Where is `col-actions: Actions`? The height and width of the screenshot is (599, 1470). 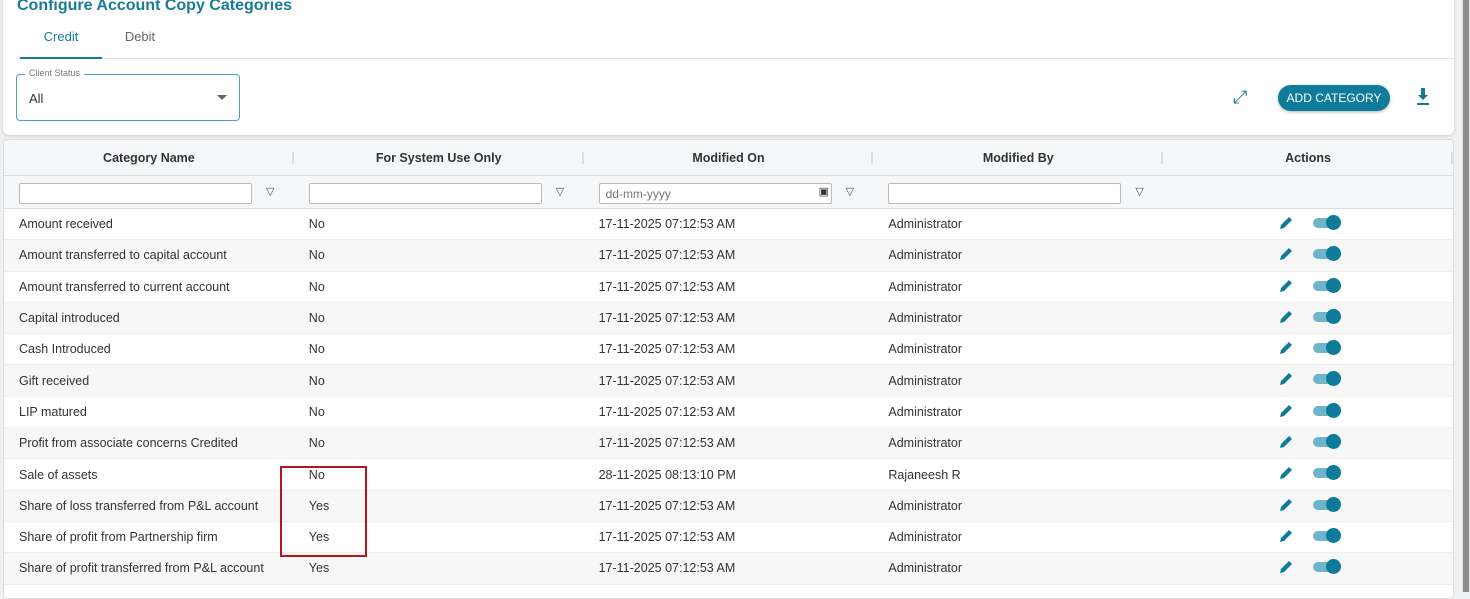
col-actions: Actions is located at coordinates (1308, 157).